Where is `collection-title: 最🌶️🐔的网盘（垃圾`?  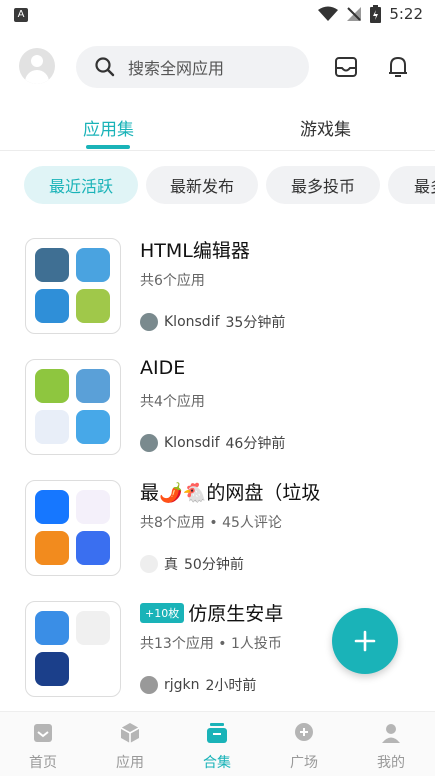
collection-title: 最🌶️🐔的网盘（垃圾 is located at coordinates (230, 493).